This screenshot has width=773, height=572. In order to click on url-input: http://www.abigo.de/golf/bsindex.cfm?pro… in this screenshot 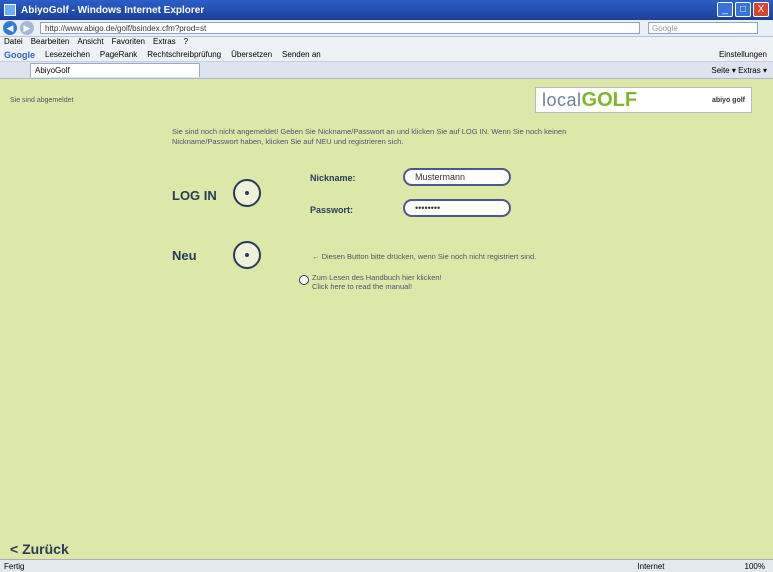, I will do `click(340, 28)`.